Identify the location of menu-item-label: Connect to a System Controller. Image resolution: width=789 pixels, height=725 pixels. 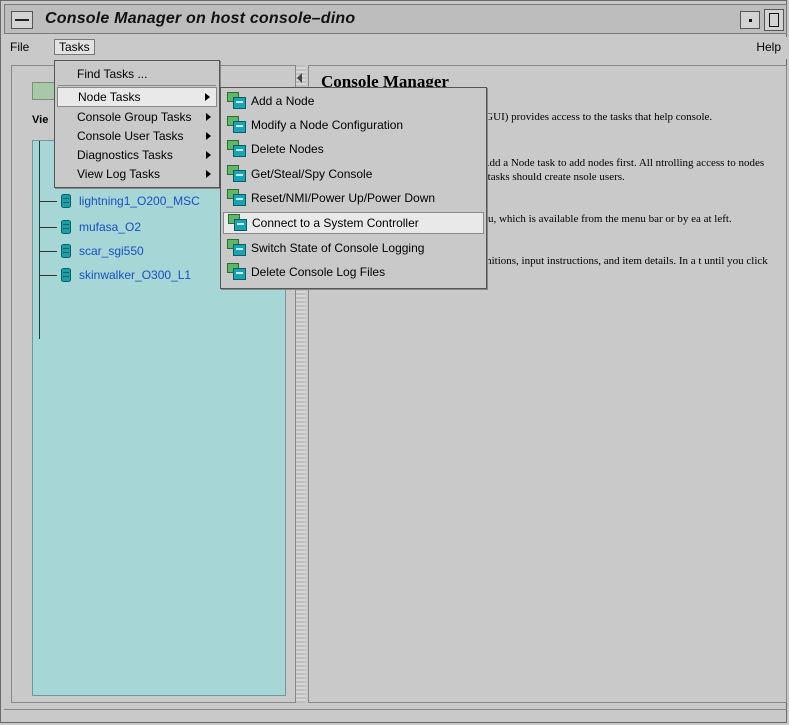
(335, 223).